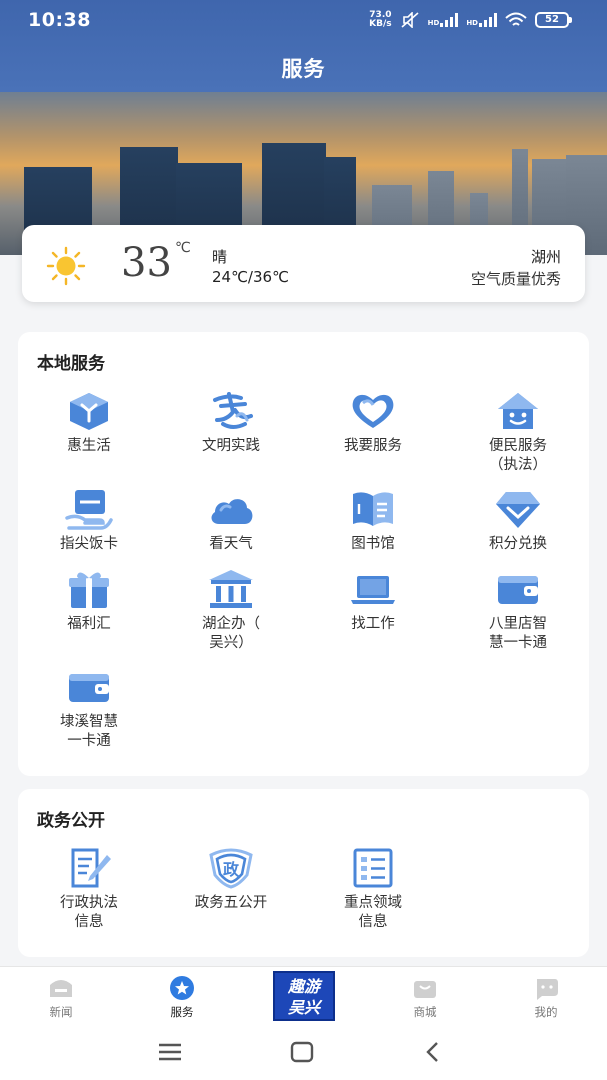  Describe the element at coordinates (373, 889) in the screenshot. I see `gov-key-areas-info: 重点领域 信息` at that location.